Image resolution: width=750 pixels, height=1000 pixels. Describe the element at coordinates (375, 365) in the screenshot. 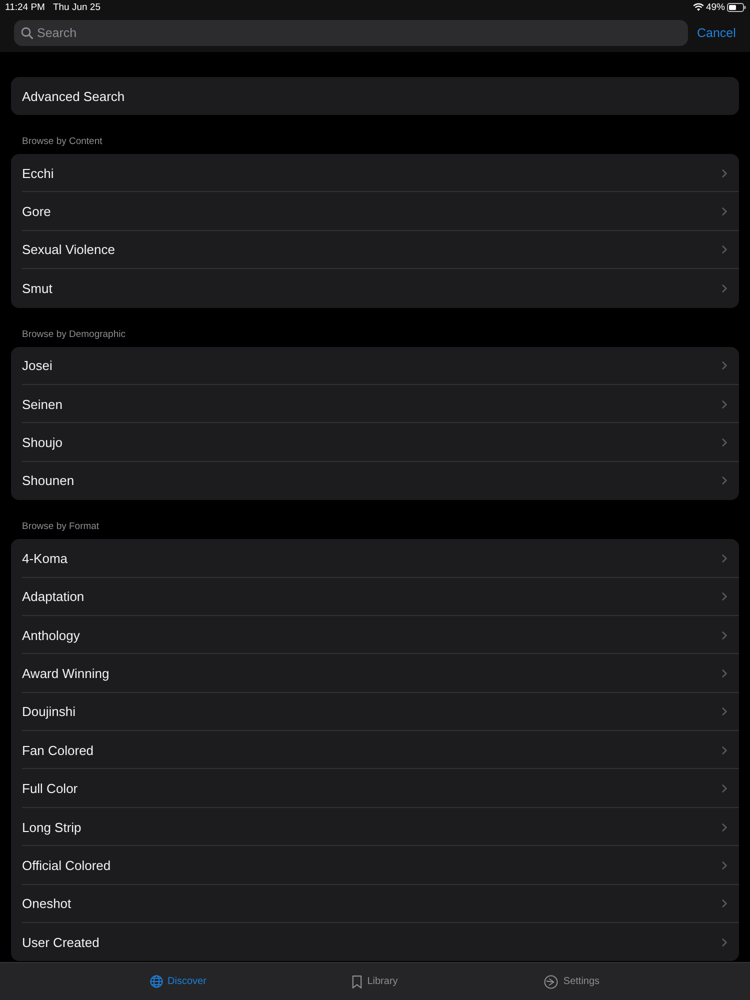

I see `list-row: Josei` at that location.